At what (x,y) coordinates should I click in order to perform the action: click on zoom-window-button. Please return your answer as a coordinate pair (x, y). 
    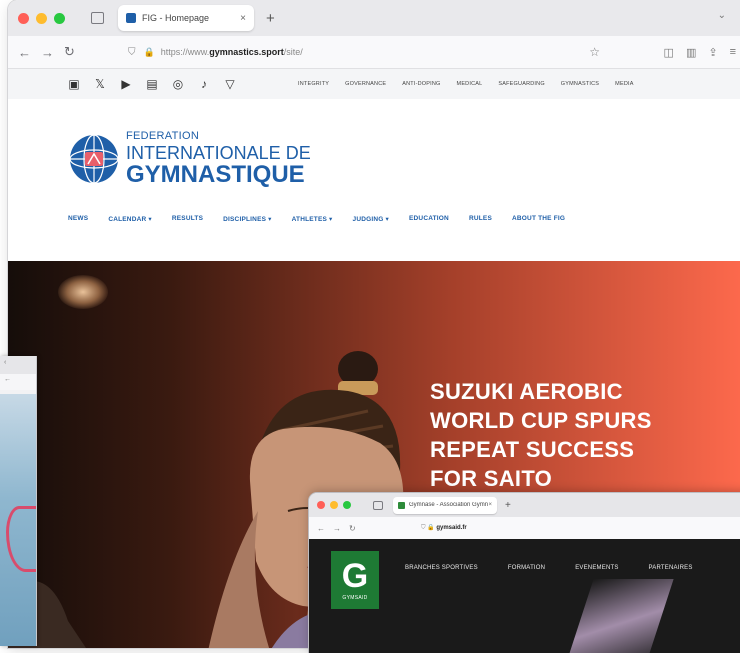
    Looking at the image, I should click on (59, 18).